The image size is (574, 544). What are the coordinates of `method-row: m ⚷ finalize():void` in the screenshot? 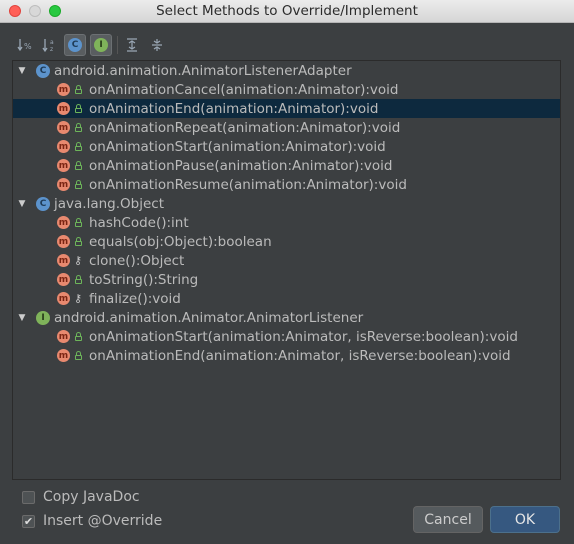 It's located at (286, 298).